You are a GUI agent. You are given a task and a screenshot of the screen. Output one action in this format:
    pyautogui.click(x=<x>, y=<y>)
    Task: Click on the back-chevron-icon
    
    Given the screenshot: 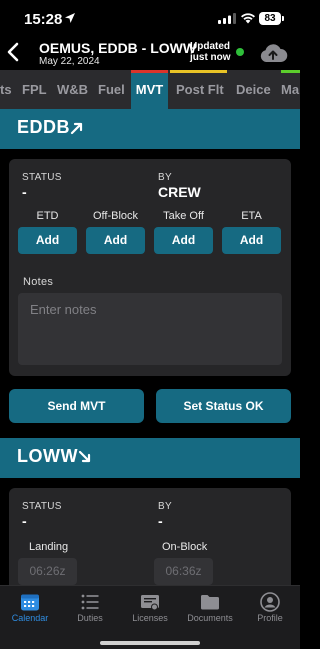 What is the action you would take?
    pyautogui.click(x=13, y=52)
    